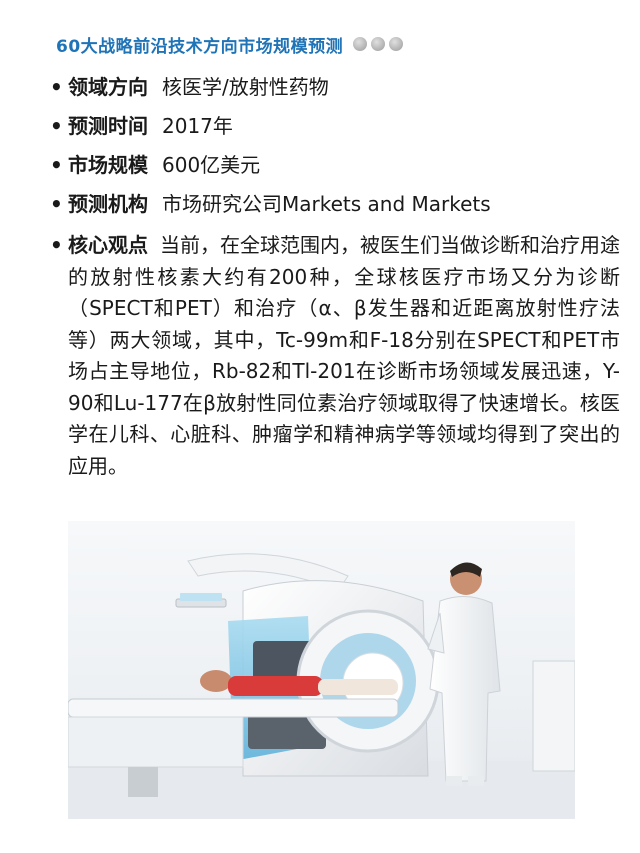  Describe the element at coordinates (108, 87) in the screenshot. I see `item-label: 领域方向` at that location.